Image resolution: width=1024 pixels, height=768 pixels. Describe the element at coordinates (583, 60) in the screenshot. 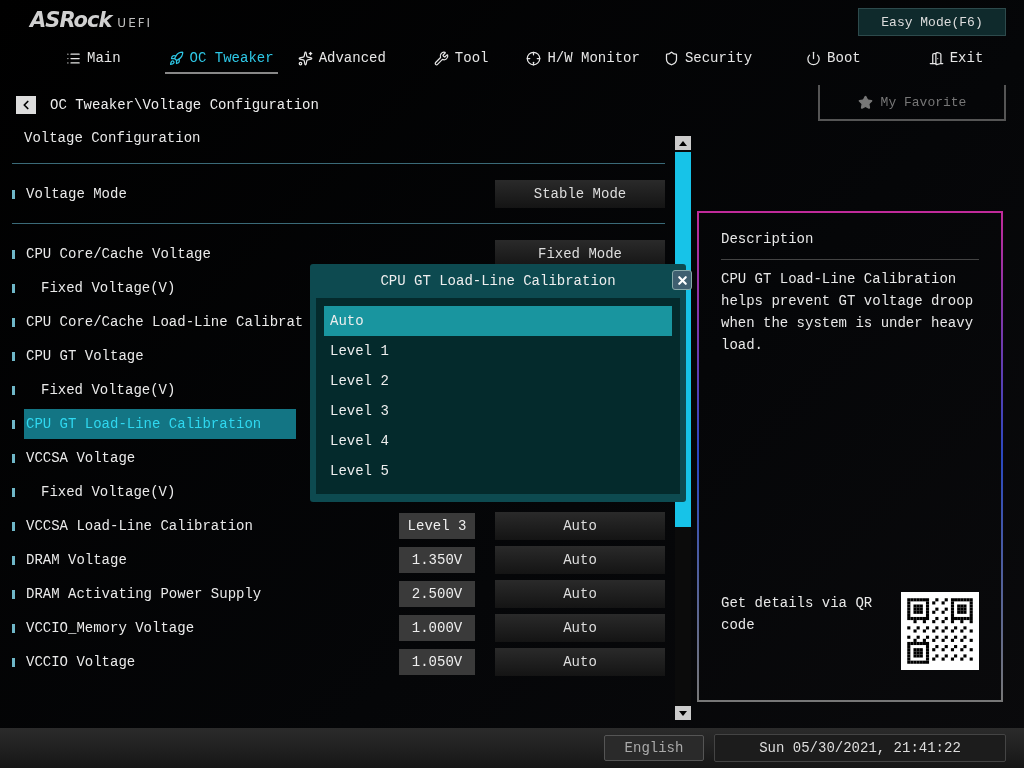

I see `menu-tab: H/W Monitor` at that location.